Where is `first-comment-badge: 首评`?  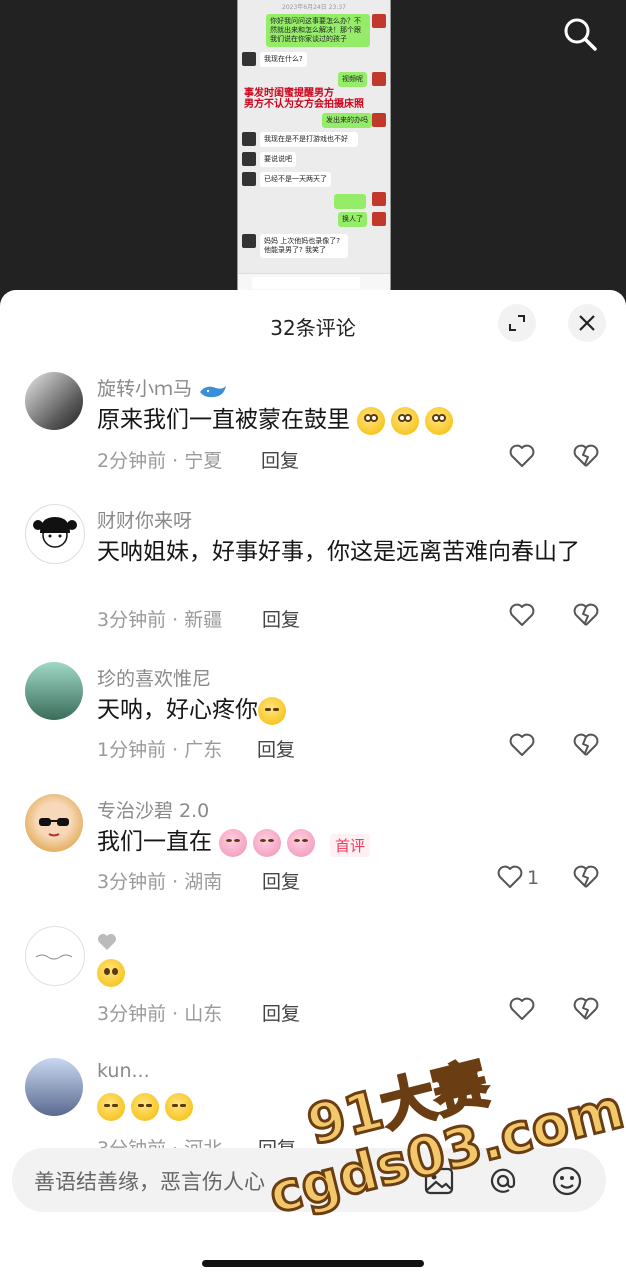 first-comment-badge: 首评 is located at coordinates (350, 845).